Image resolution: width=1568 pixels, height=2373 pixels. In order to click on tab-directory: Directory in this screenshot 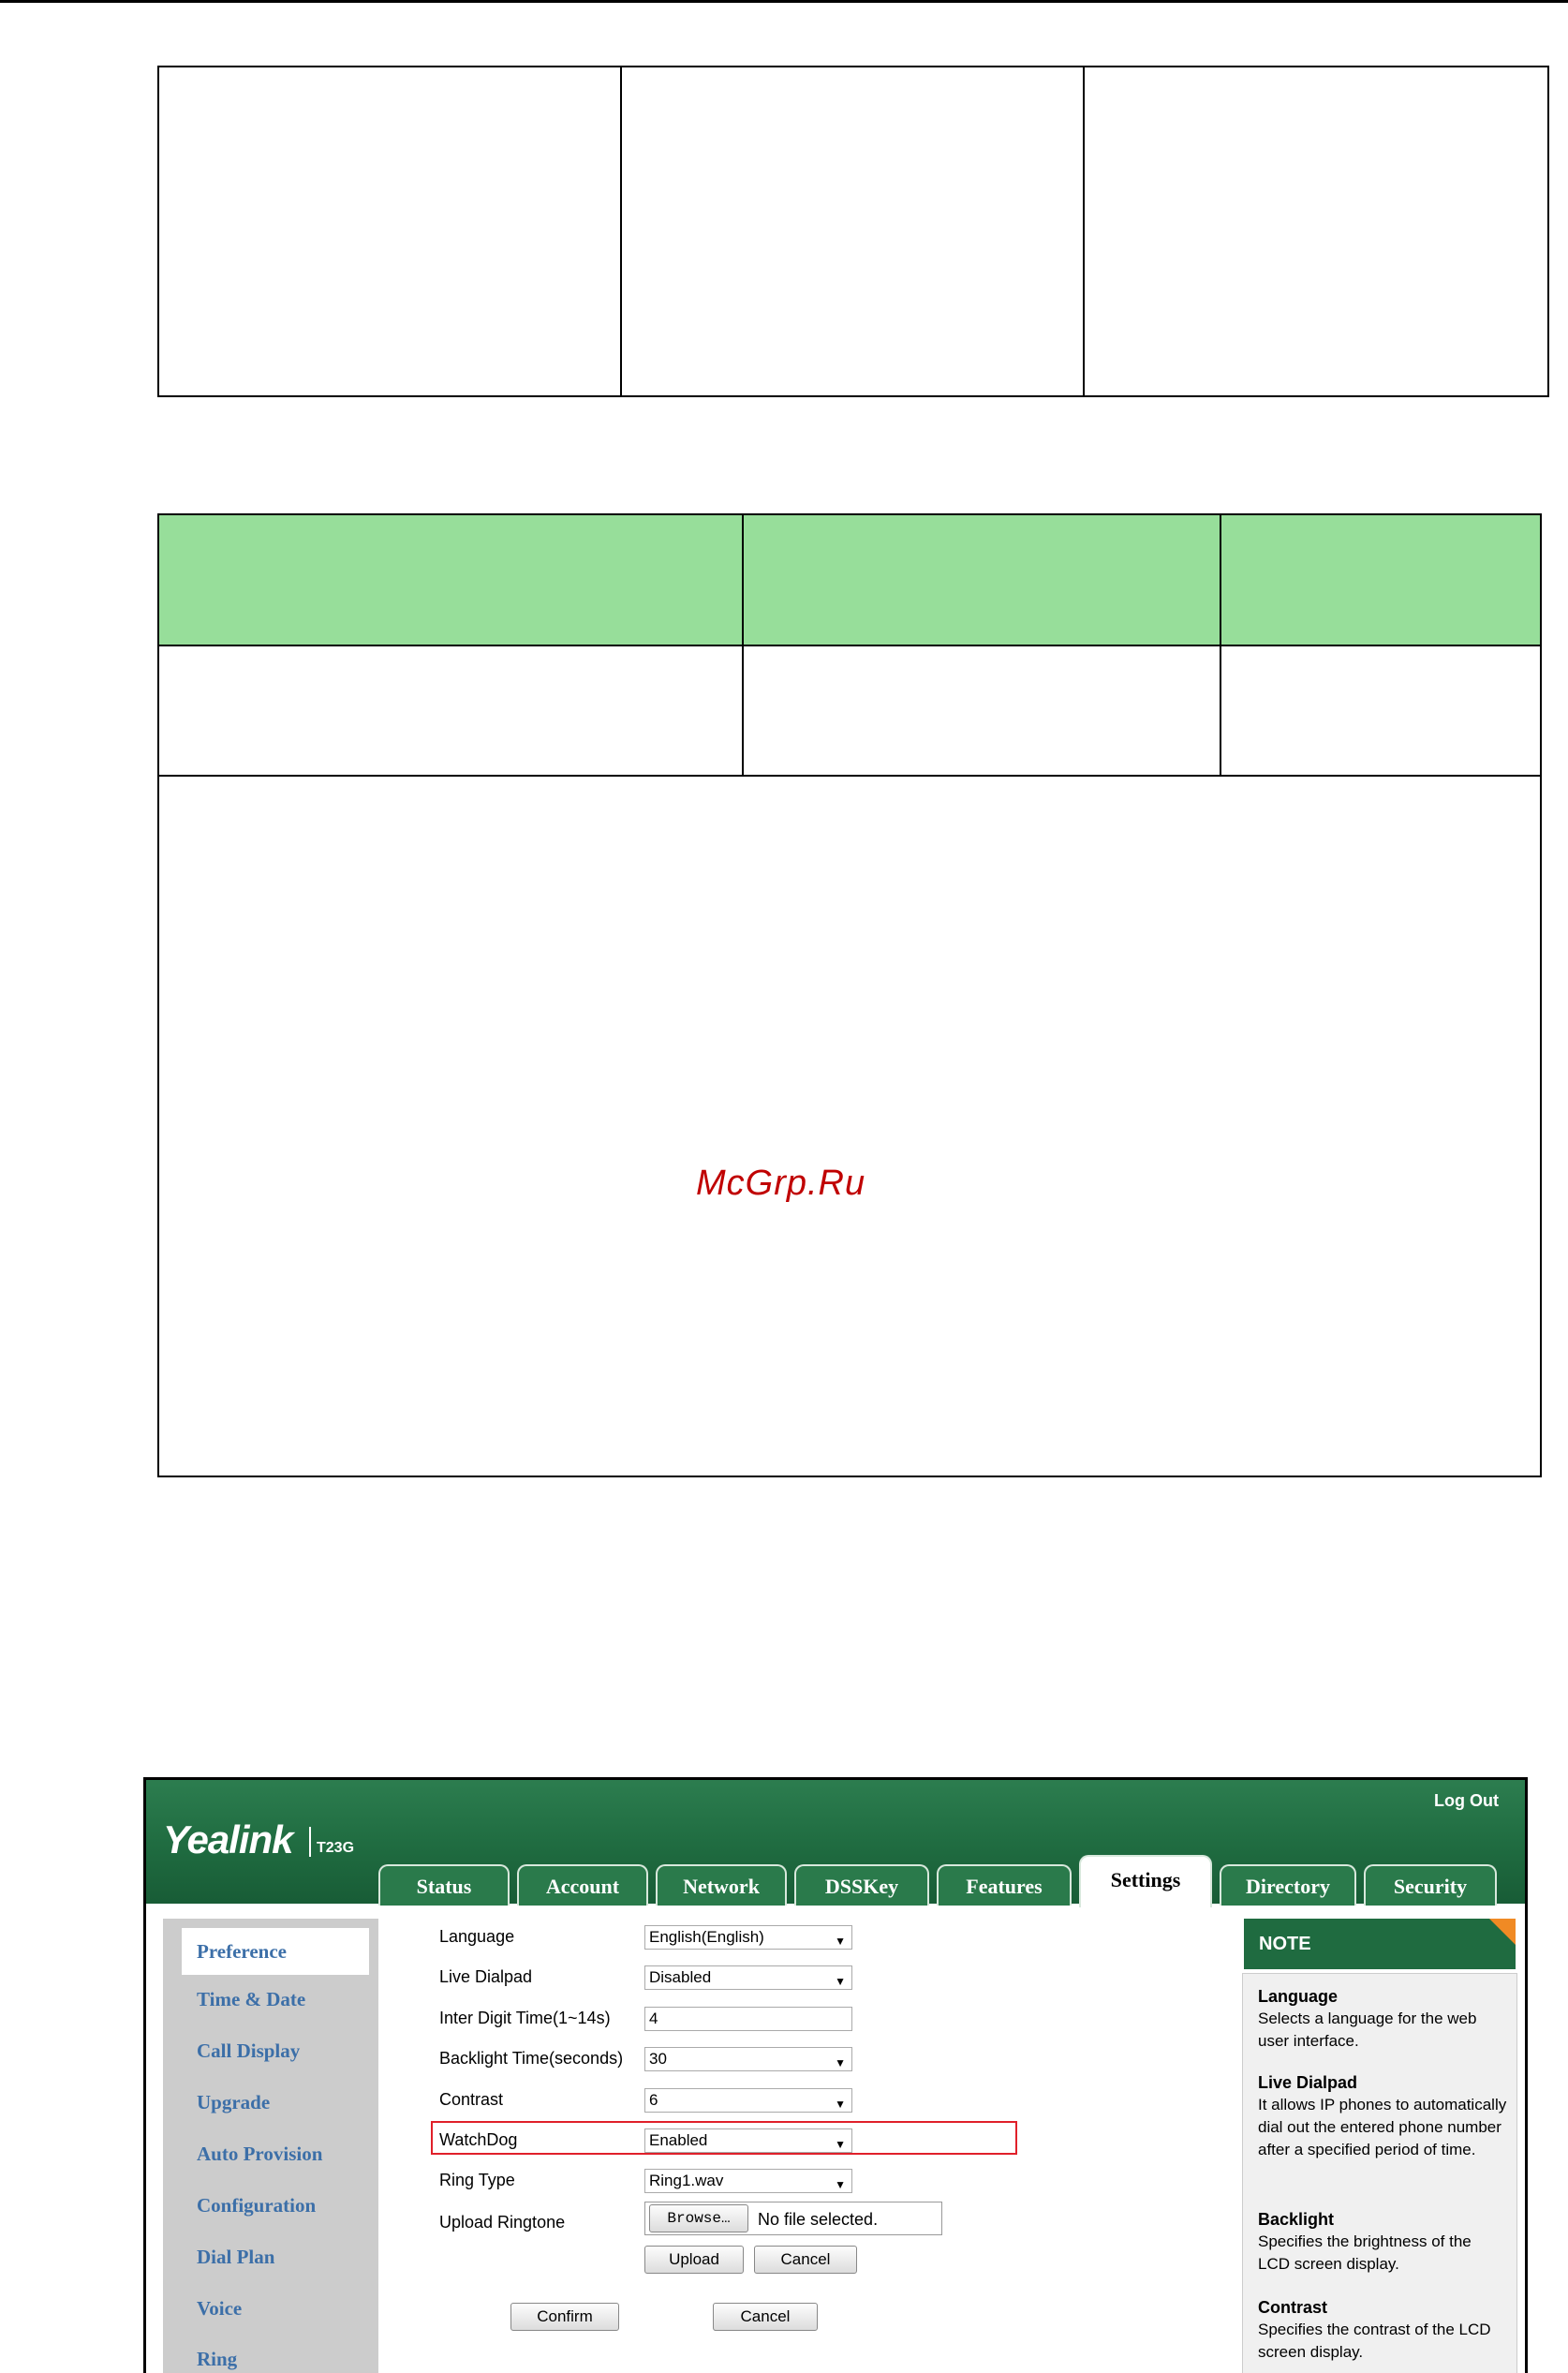, I will do `click(1288, 1885)`.